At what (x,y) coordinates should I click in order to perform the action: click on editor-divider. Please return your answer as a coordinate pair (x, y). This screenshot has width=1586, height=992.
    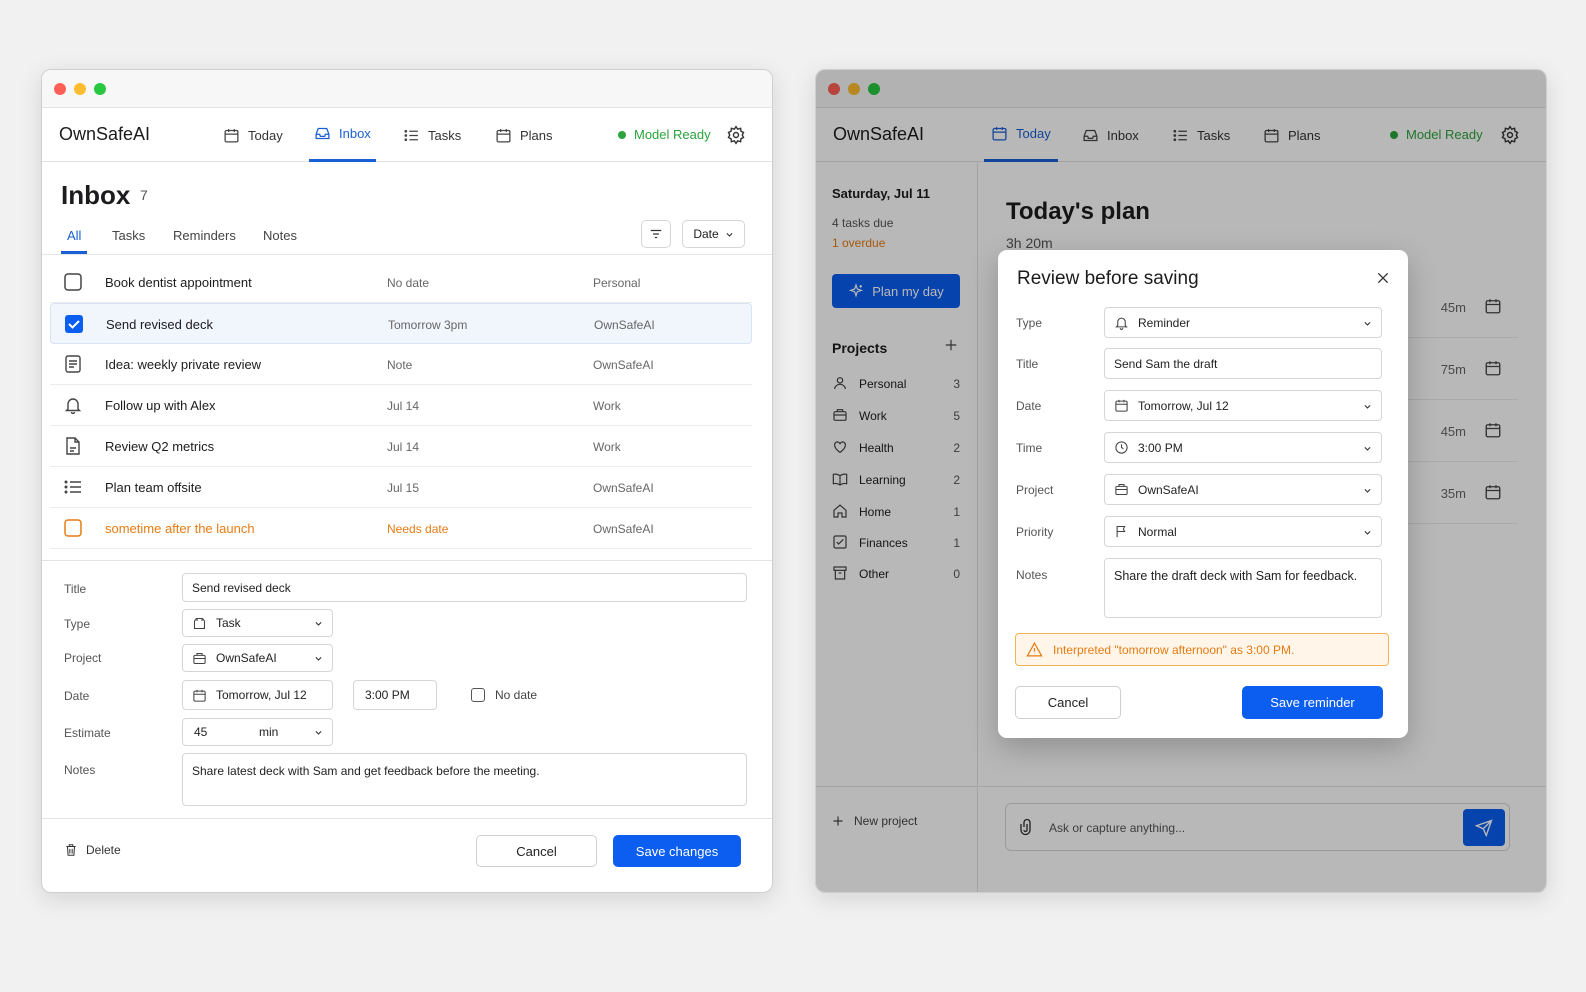
    Looking at the image, I should click on (407, 560).